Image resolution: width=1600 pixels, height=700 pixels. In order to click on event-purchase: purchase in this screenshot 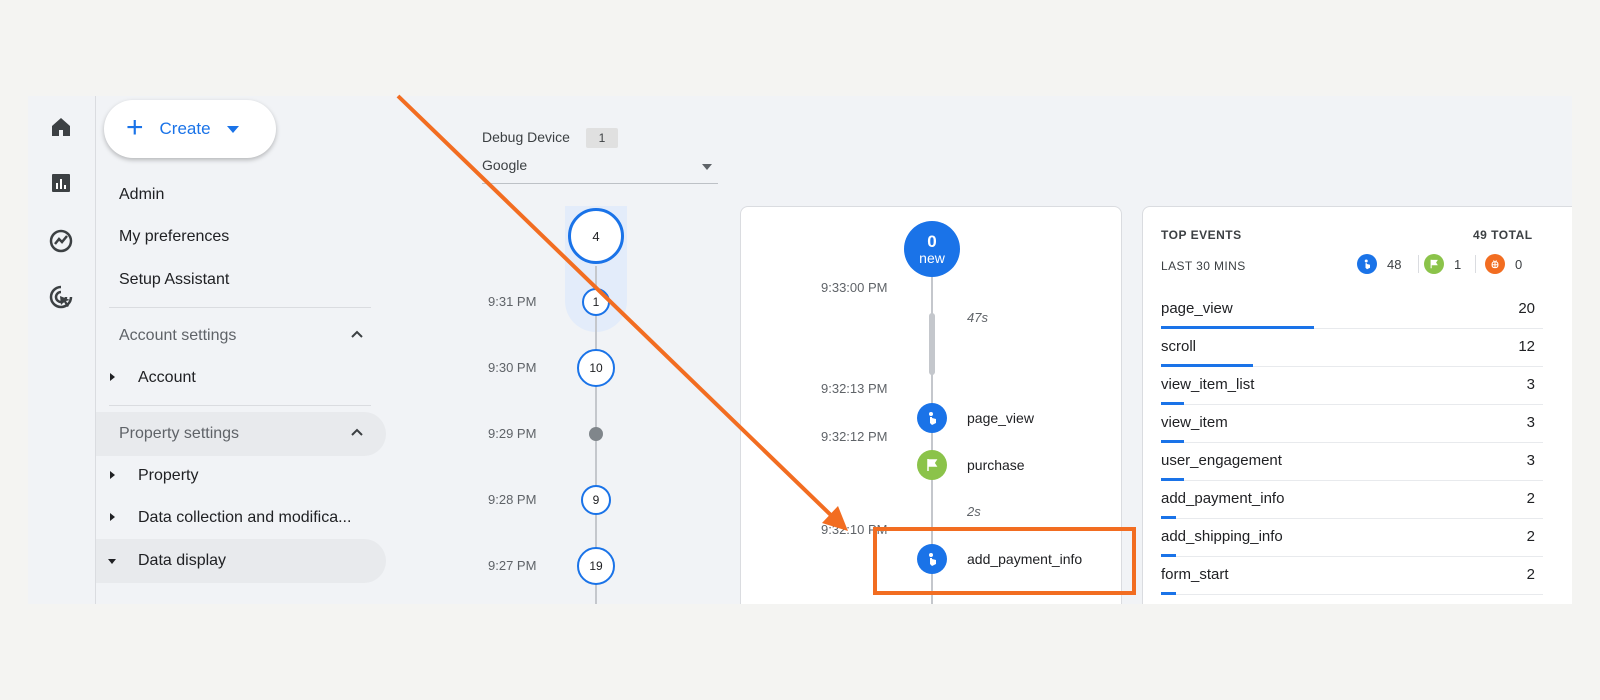, I will do `click(996, 465)`.